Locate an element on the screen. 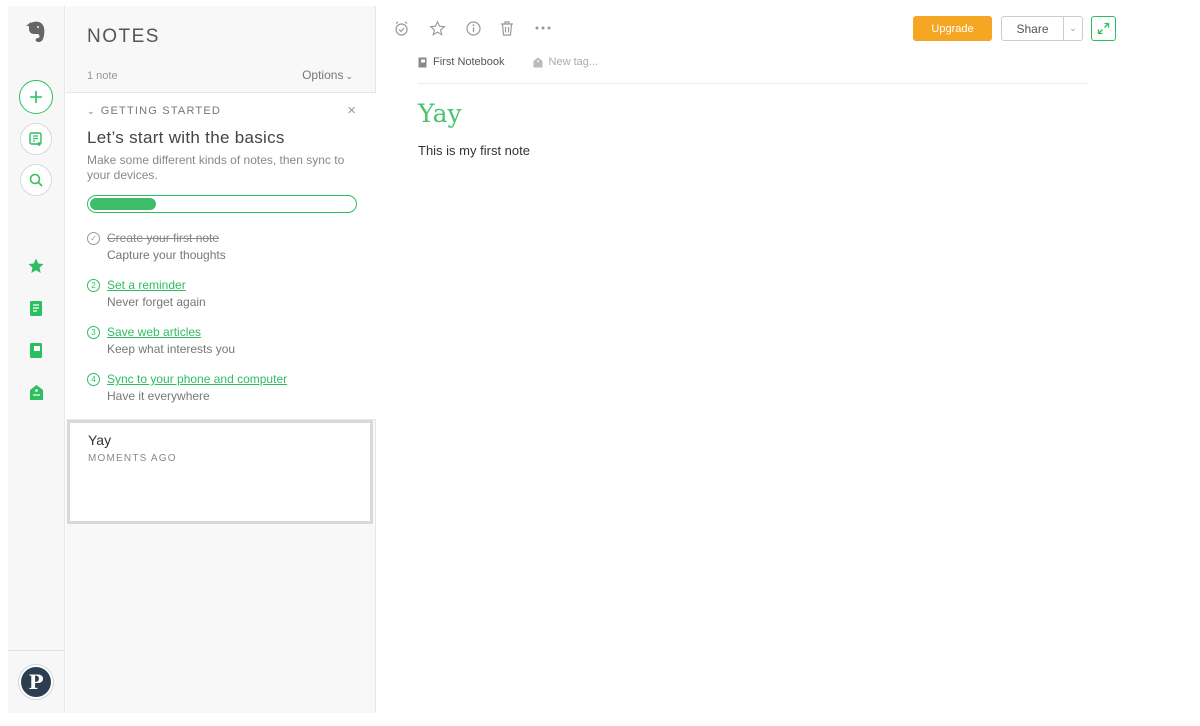 The image size is (1200, 726). progress-fill is located at coordinates (123, 204).